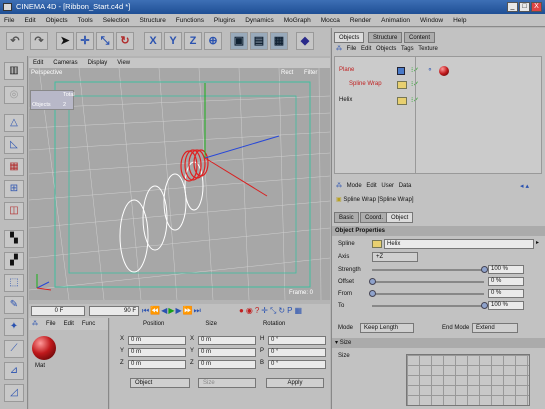 The image size is (545, 409). What do you see at coordinates (506, 281) in the screenshot?
I see `offset-field: 0 %` at bounding box center [506, 281].